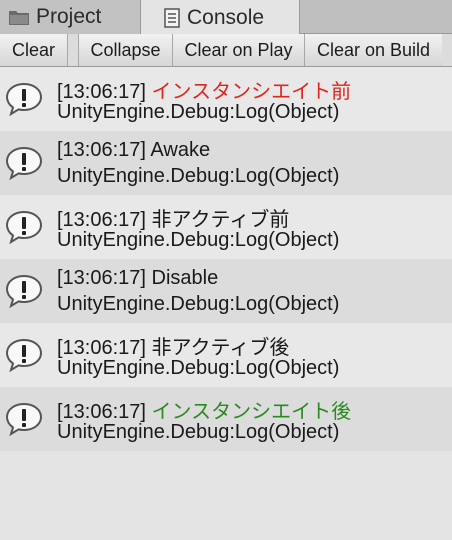  I want to click on tab-project: Project, so click(70, 17).